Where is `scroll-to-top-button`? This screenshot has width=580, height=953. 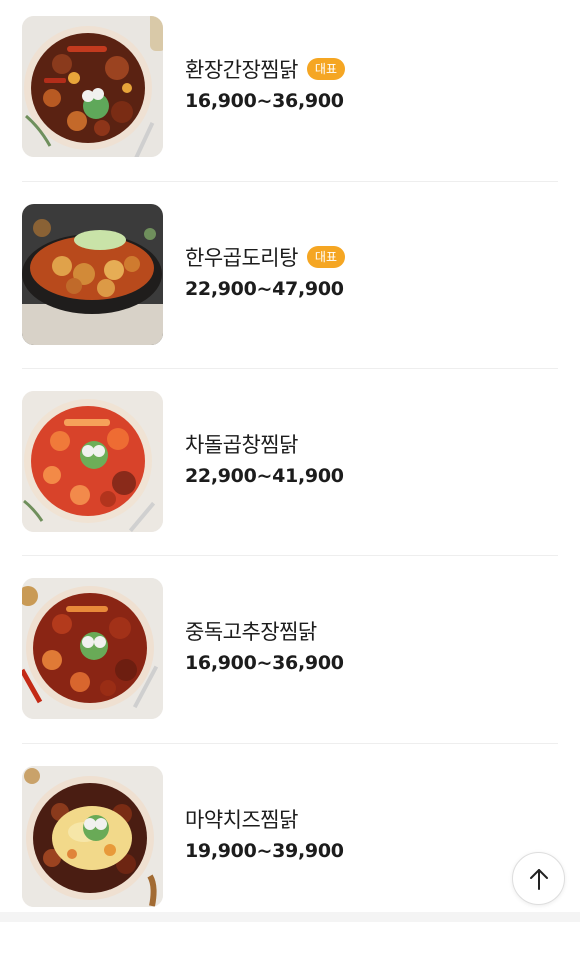
scroll-to-top-button is located at coordinates (538, 878).